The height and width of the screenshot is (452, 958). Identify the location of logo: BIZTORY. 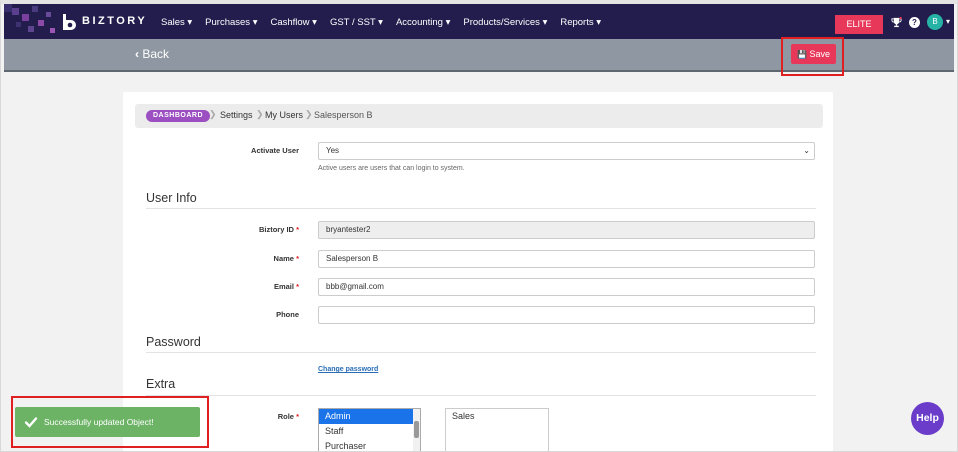
(79, 21).